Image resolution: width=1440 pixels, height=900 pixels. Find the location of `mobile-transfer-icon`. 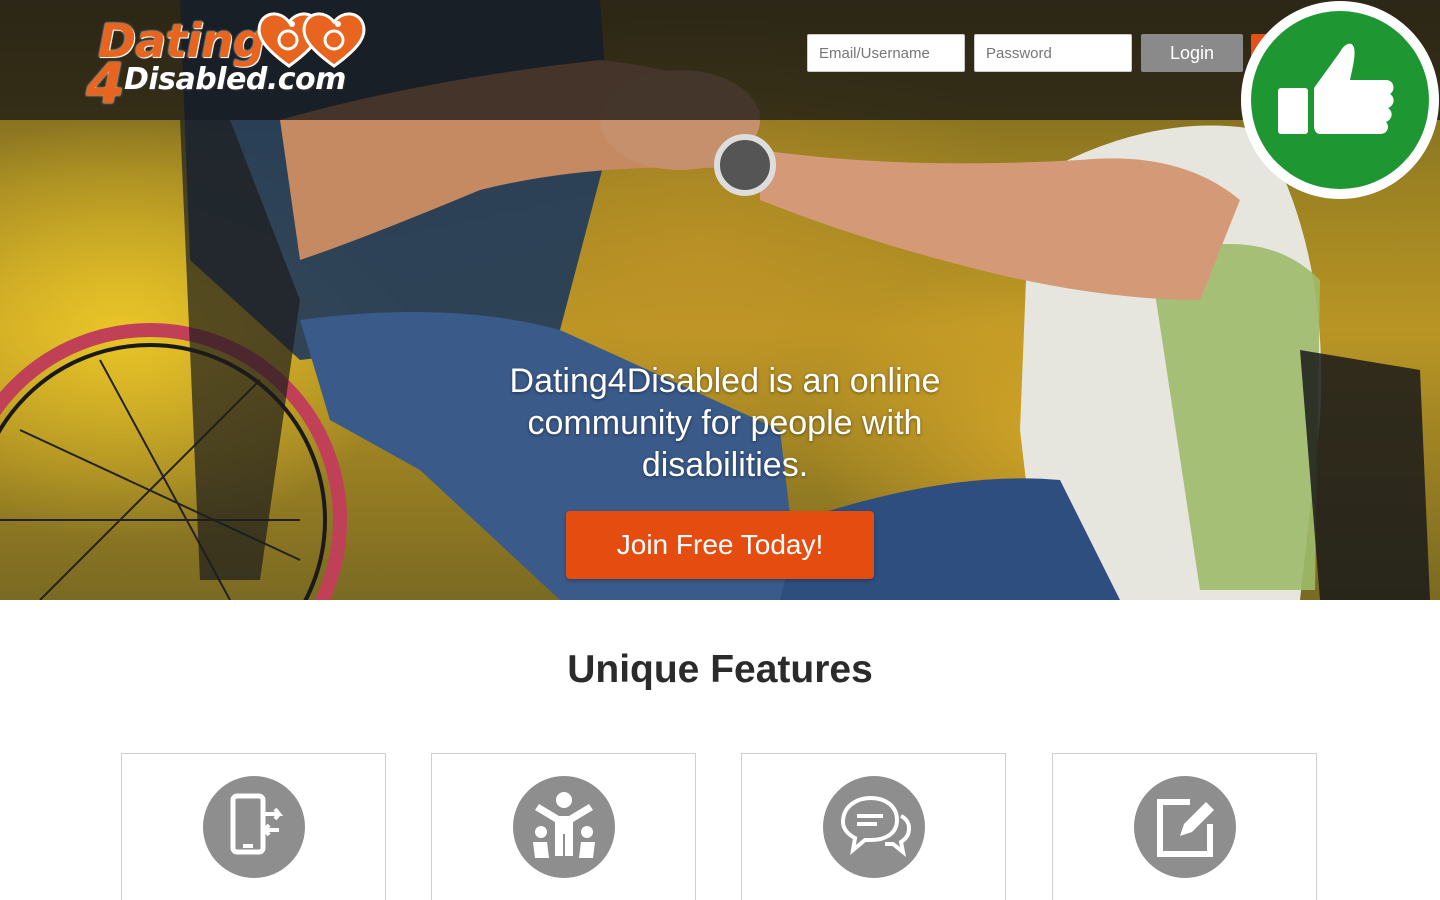

mobile-transfer-icon is located at coordinates (257, 824).